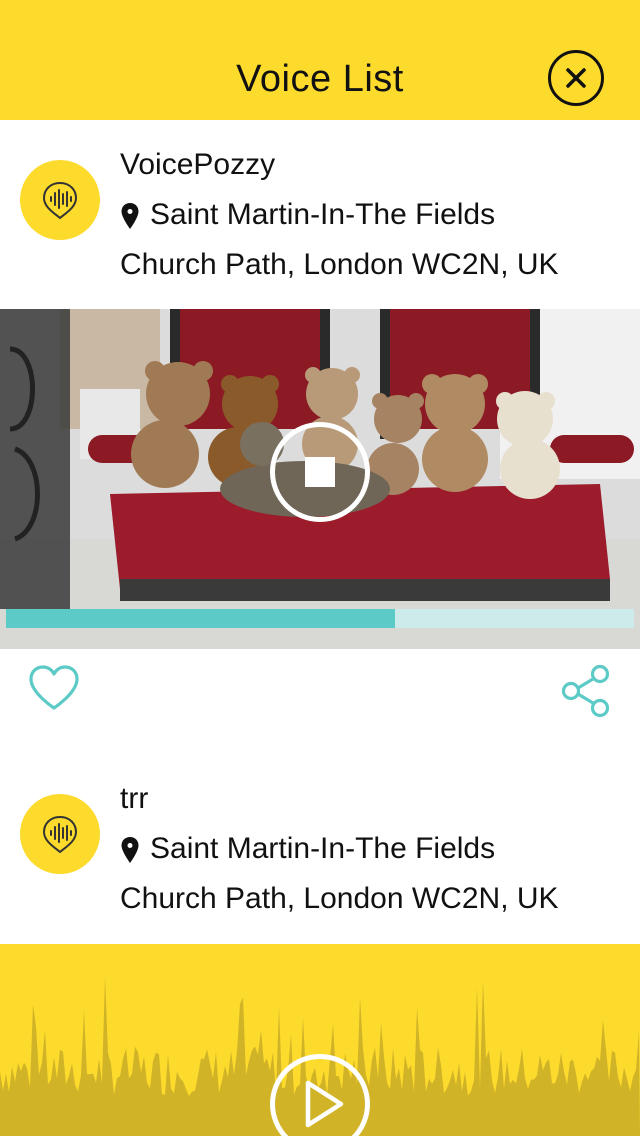 The width and height of the screenshot is (640, 1136). I want to click on play-button, so click(320, 1095).